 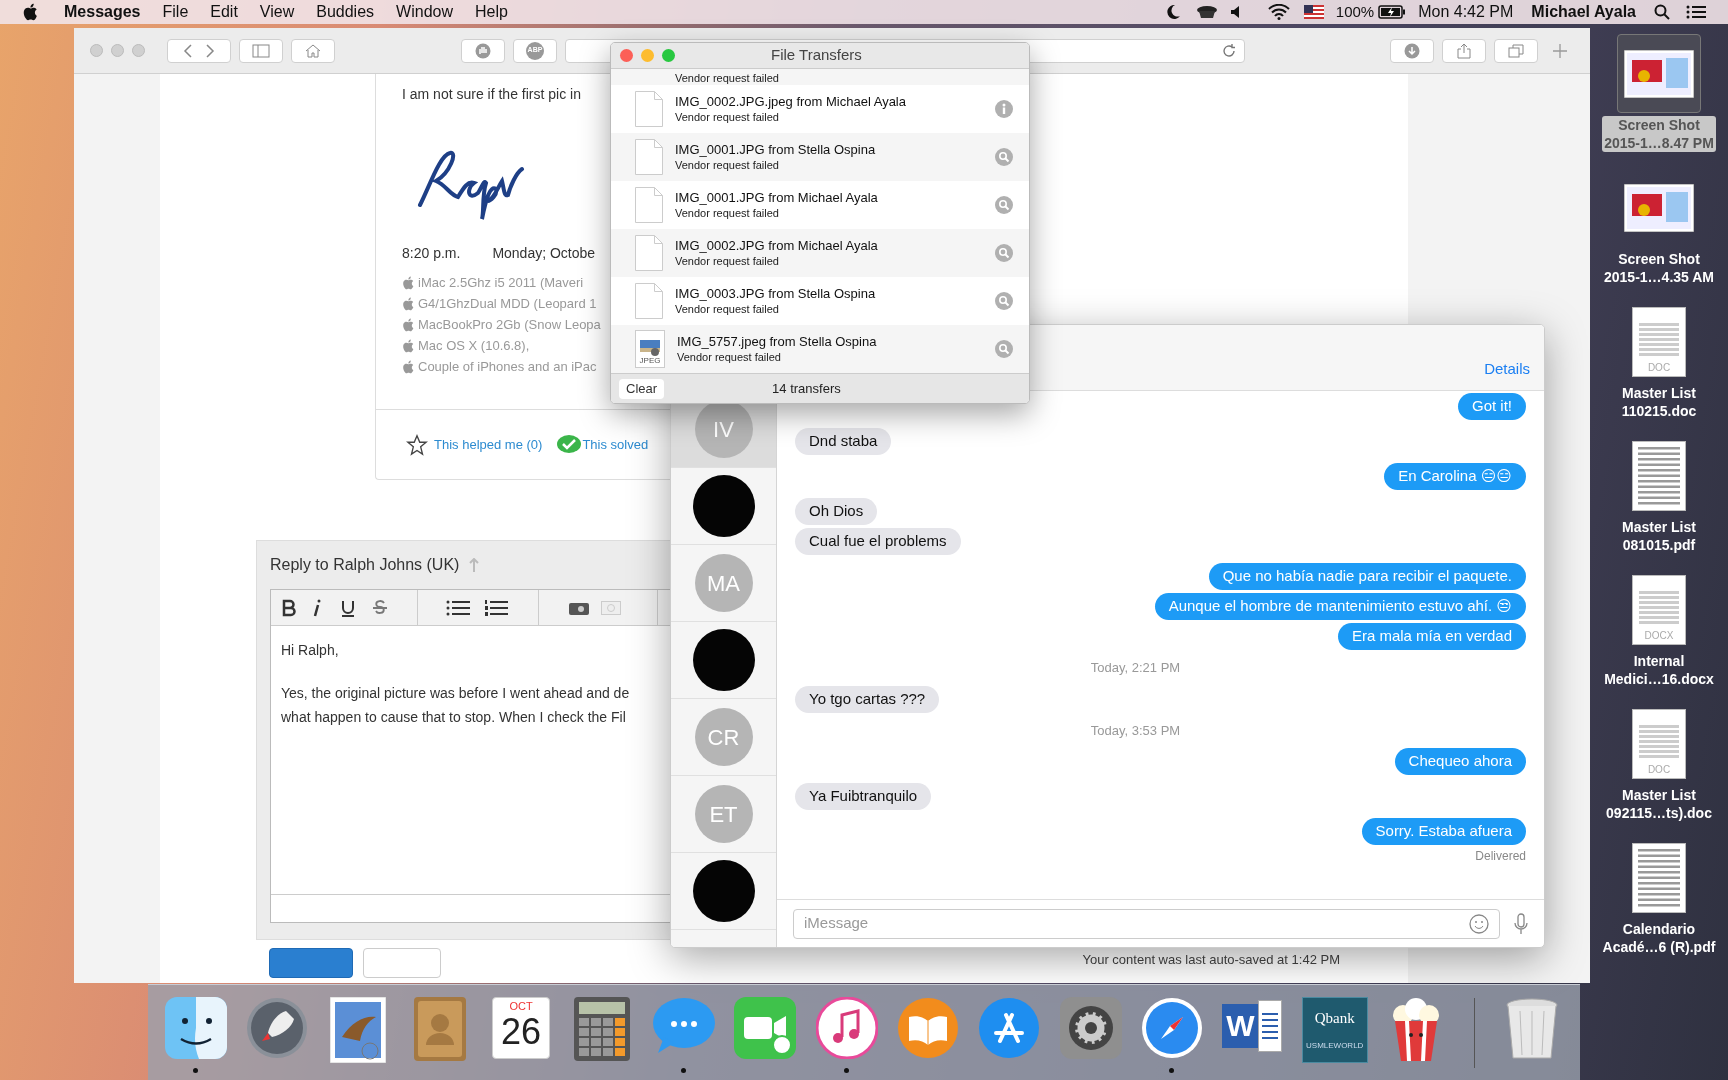 I want to click on desktop-icon-label: Screen Shot 2015-1…8.47 PM, so click(x=1659, y=134).